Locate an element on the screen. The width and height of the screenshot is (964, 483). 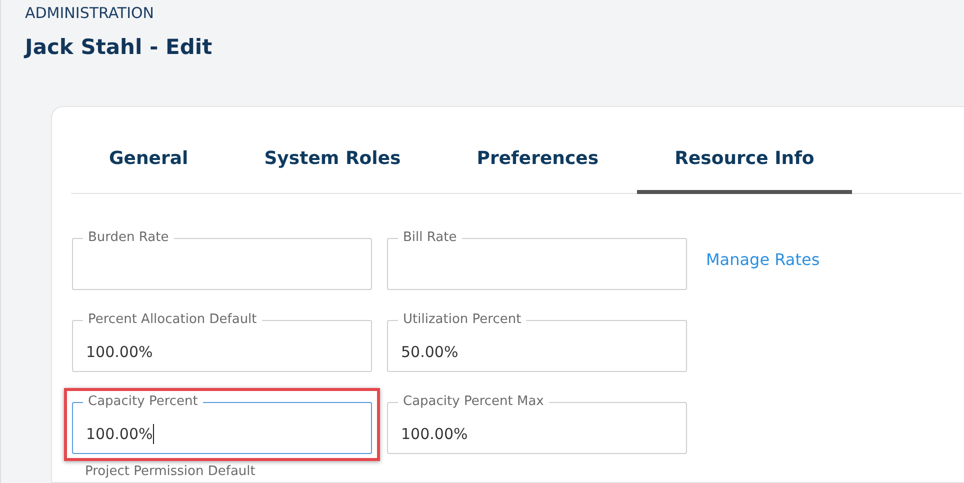
tab: Preferences is located at coordinates (537, 160).